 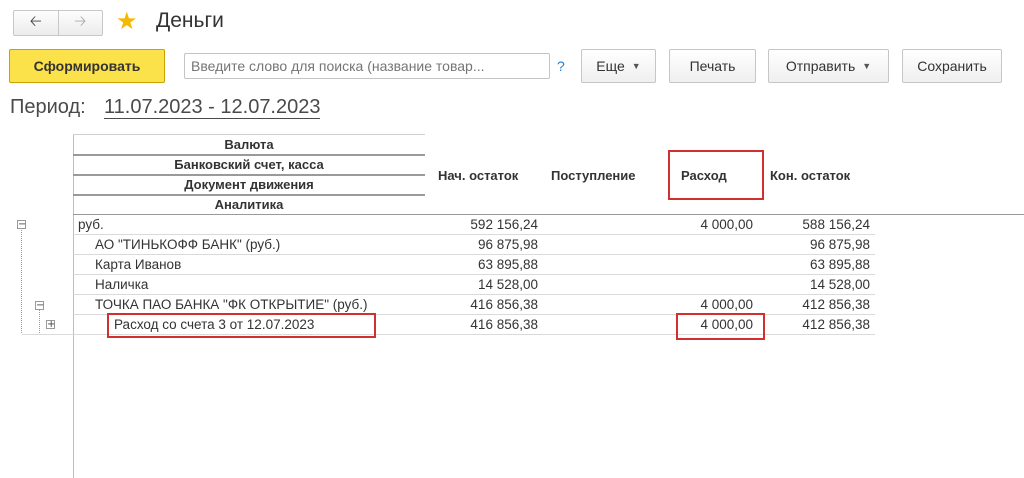 What do you see at coordinates (839, 264) in the screenshot?
I see `row-end: 63 895,88` at bounding box center [839, 264].